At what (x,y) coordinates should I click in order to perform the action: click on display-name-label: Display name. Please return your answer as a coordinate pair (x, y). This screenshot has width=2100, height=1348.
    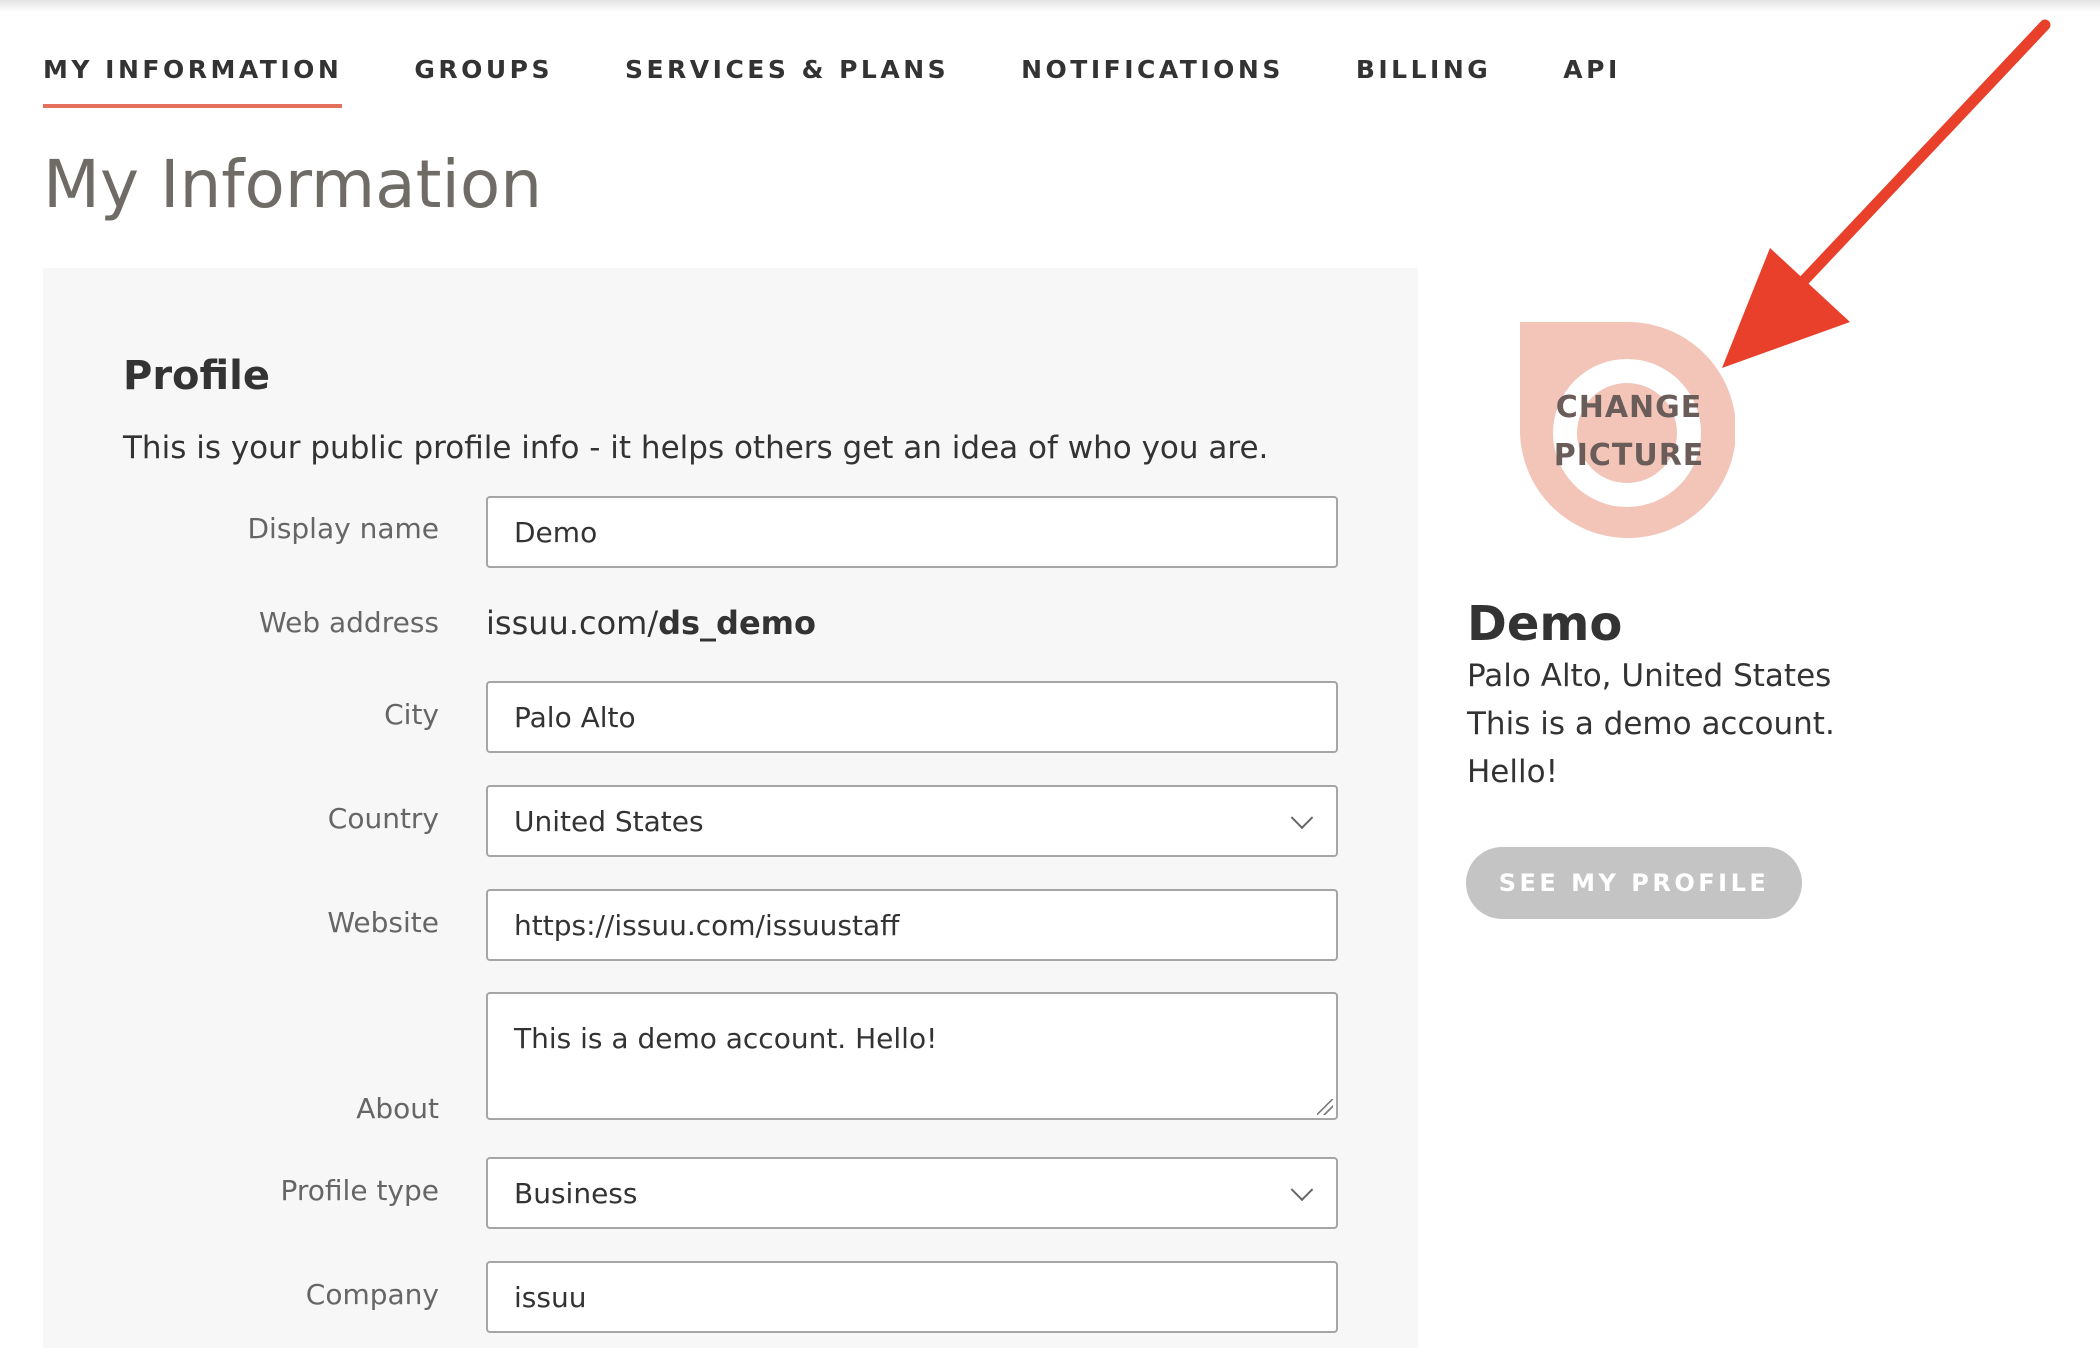
    Looking at the image, I should click on (343, 528).